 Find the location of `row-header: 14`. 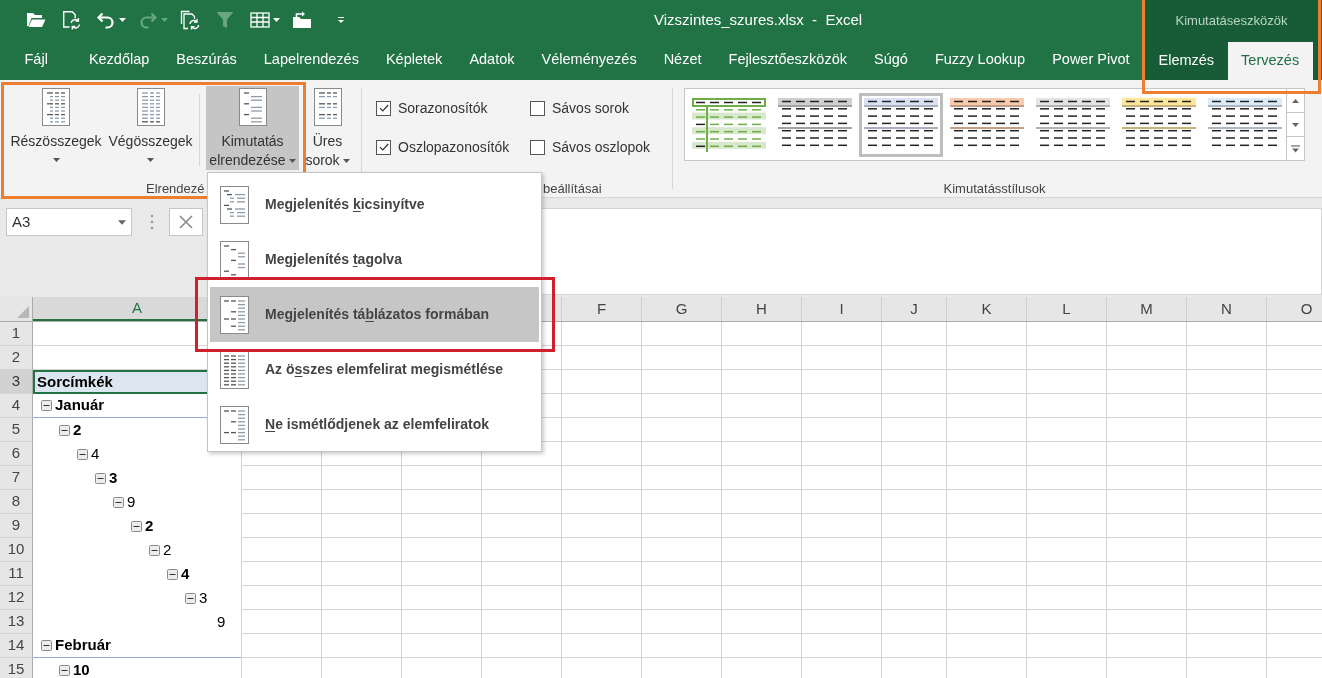

row-header: 14 is located at coordinates (16, 646).